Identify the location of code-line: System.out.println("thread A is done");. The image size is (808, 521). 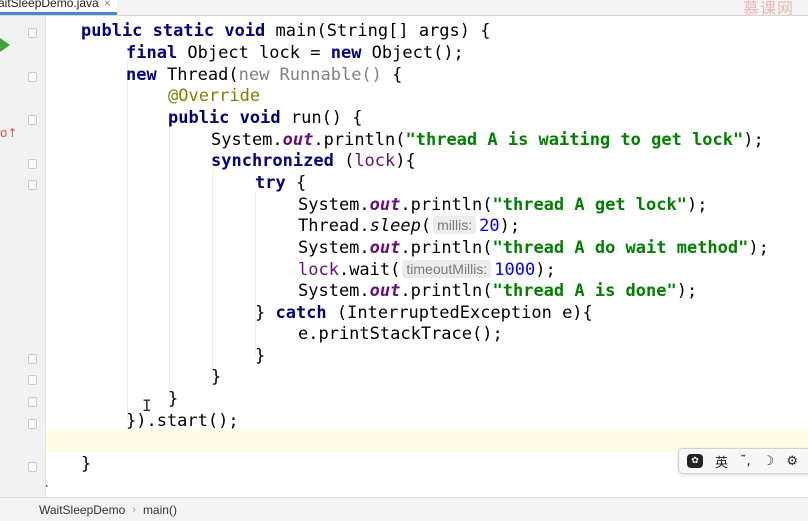
(498, 291).